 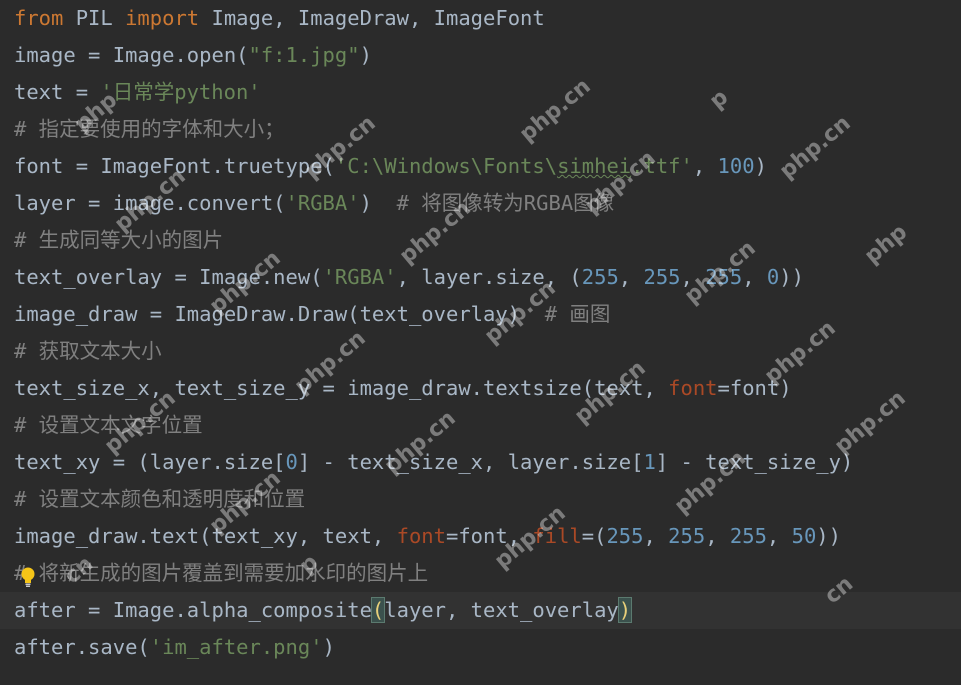 I want to click on comment: # 设置文本颜色和透明度和位置, so click(x=160, y=499).